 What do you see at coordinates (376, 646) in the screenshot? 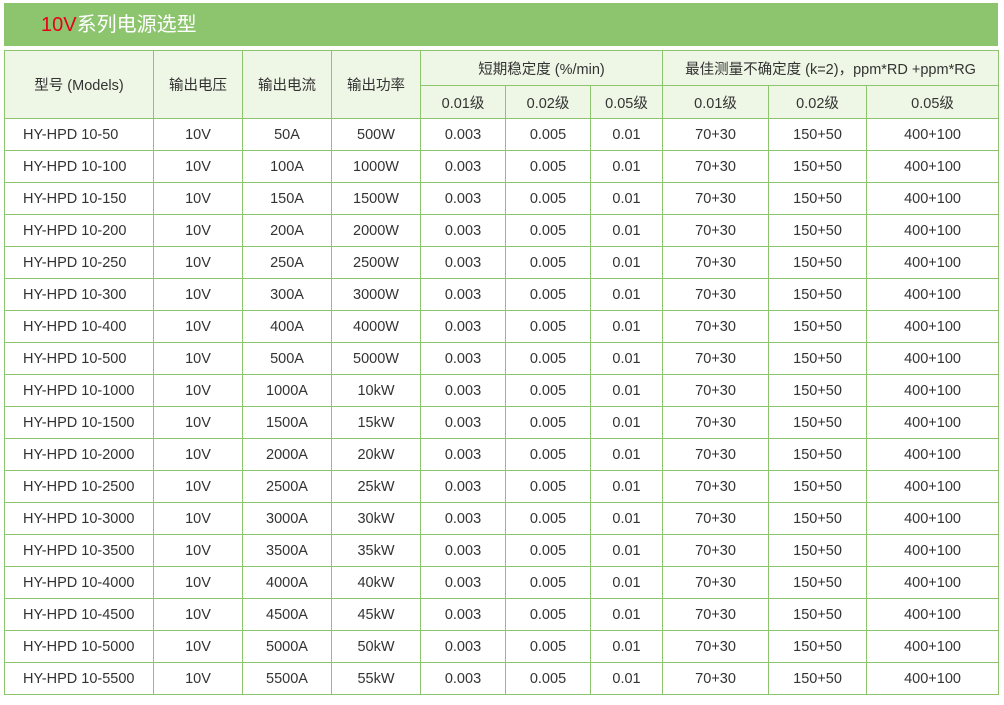
I see `cell-power: 50kW` at bounding box center [376, 646].